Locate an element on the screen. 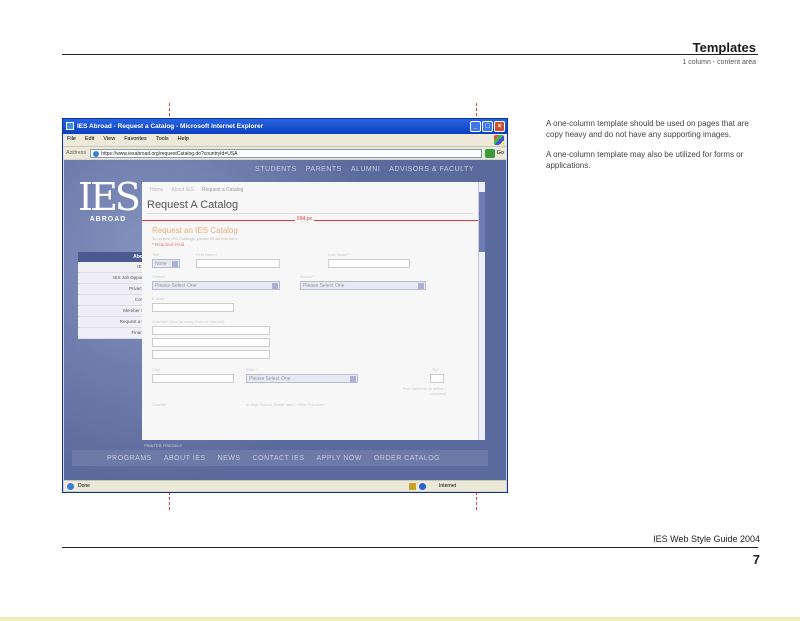 The image size is (800, 621). page-number: 7 is located at coordinates (756, 559).